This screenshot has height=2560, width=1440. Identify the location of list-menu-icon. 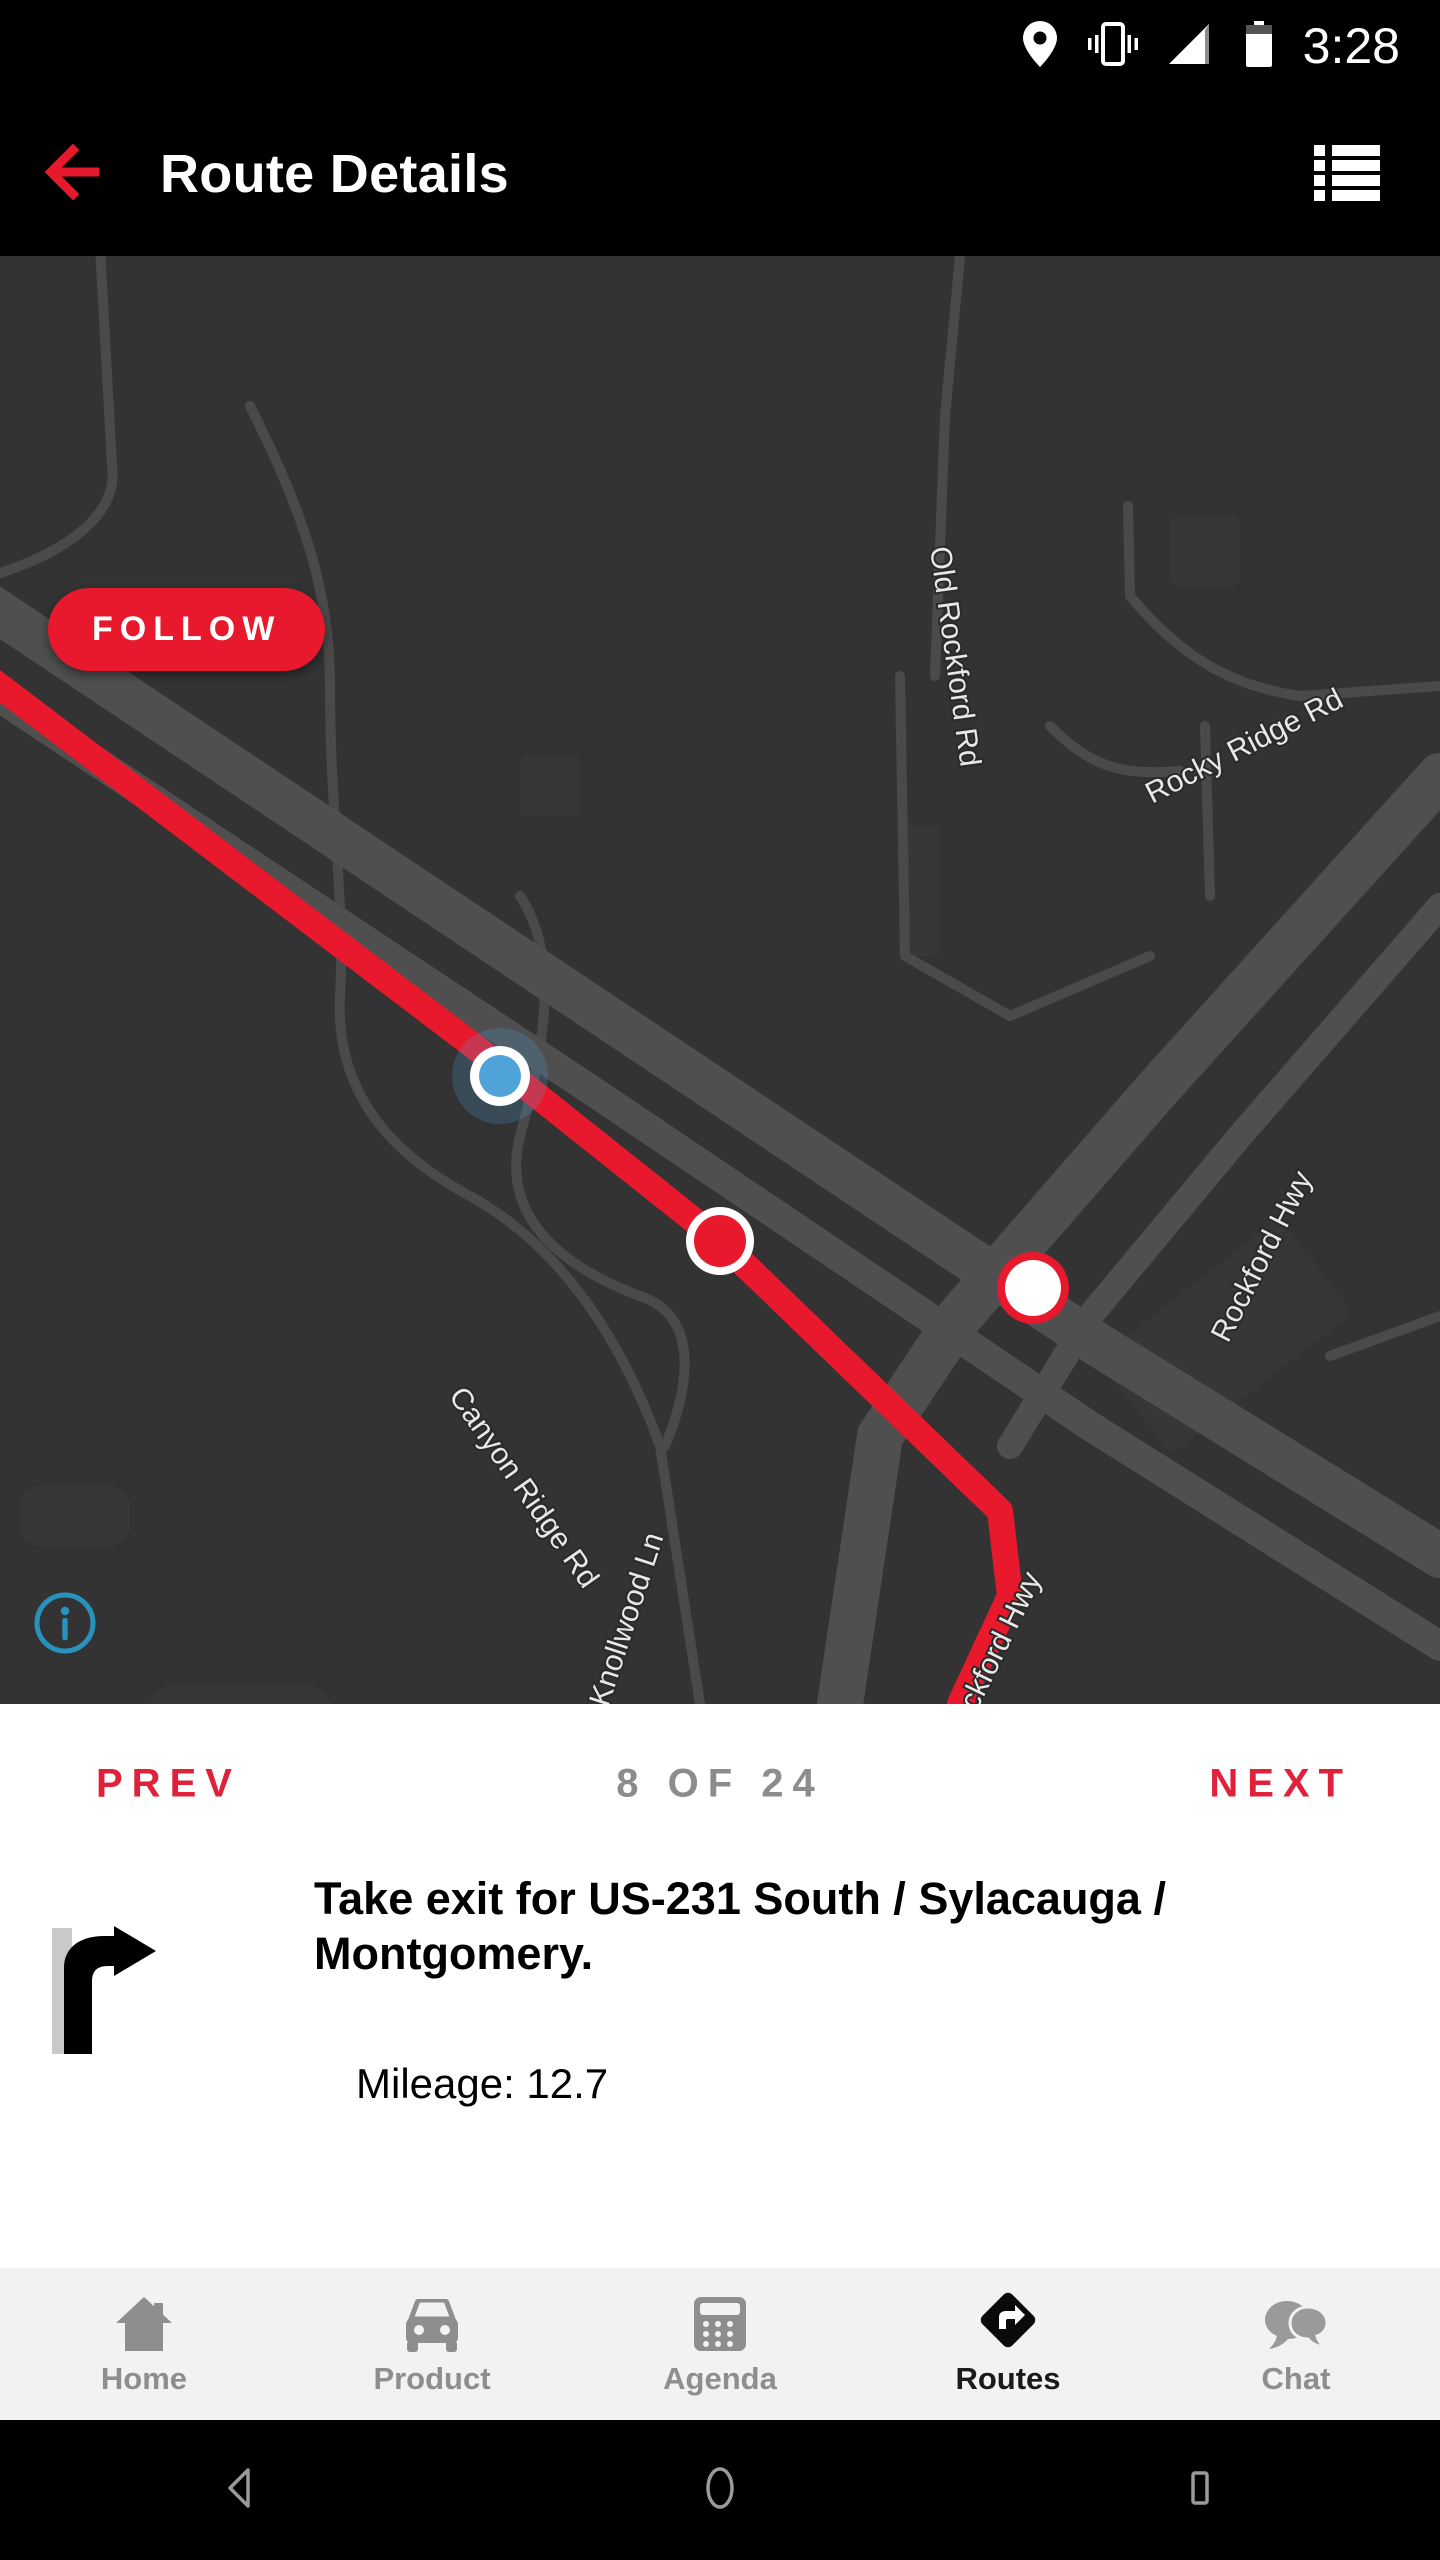
(1347, 174).